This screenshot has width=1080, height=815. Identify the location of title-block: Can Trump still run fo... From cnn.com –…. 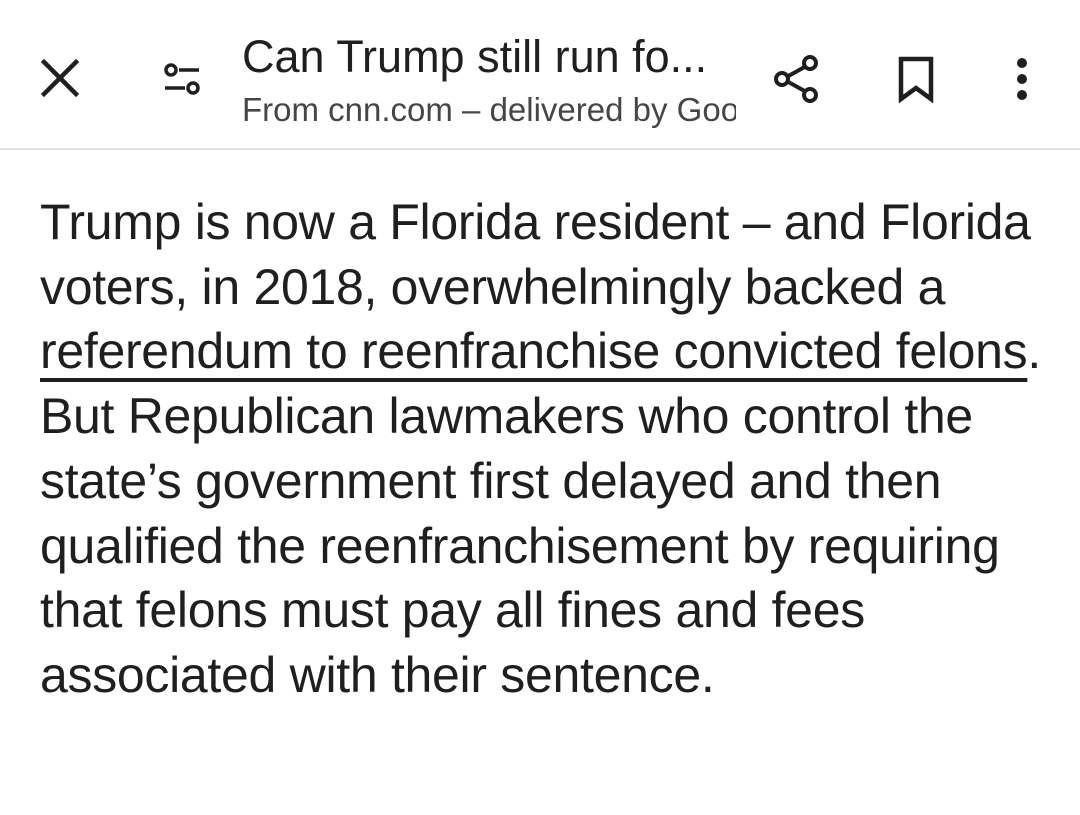
(489, 80).